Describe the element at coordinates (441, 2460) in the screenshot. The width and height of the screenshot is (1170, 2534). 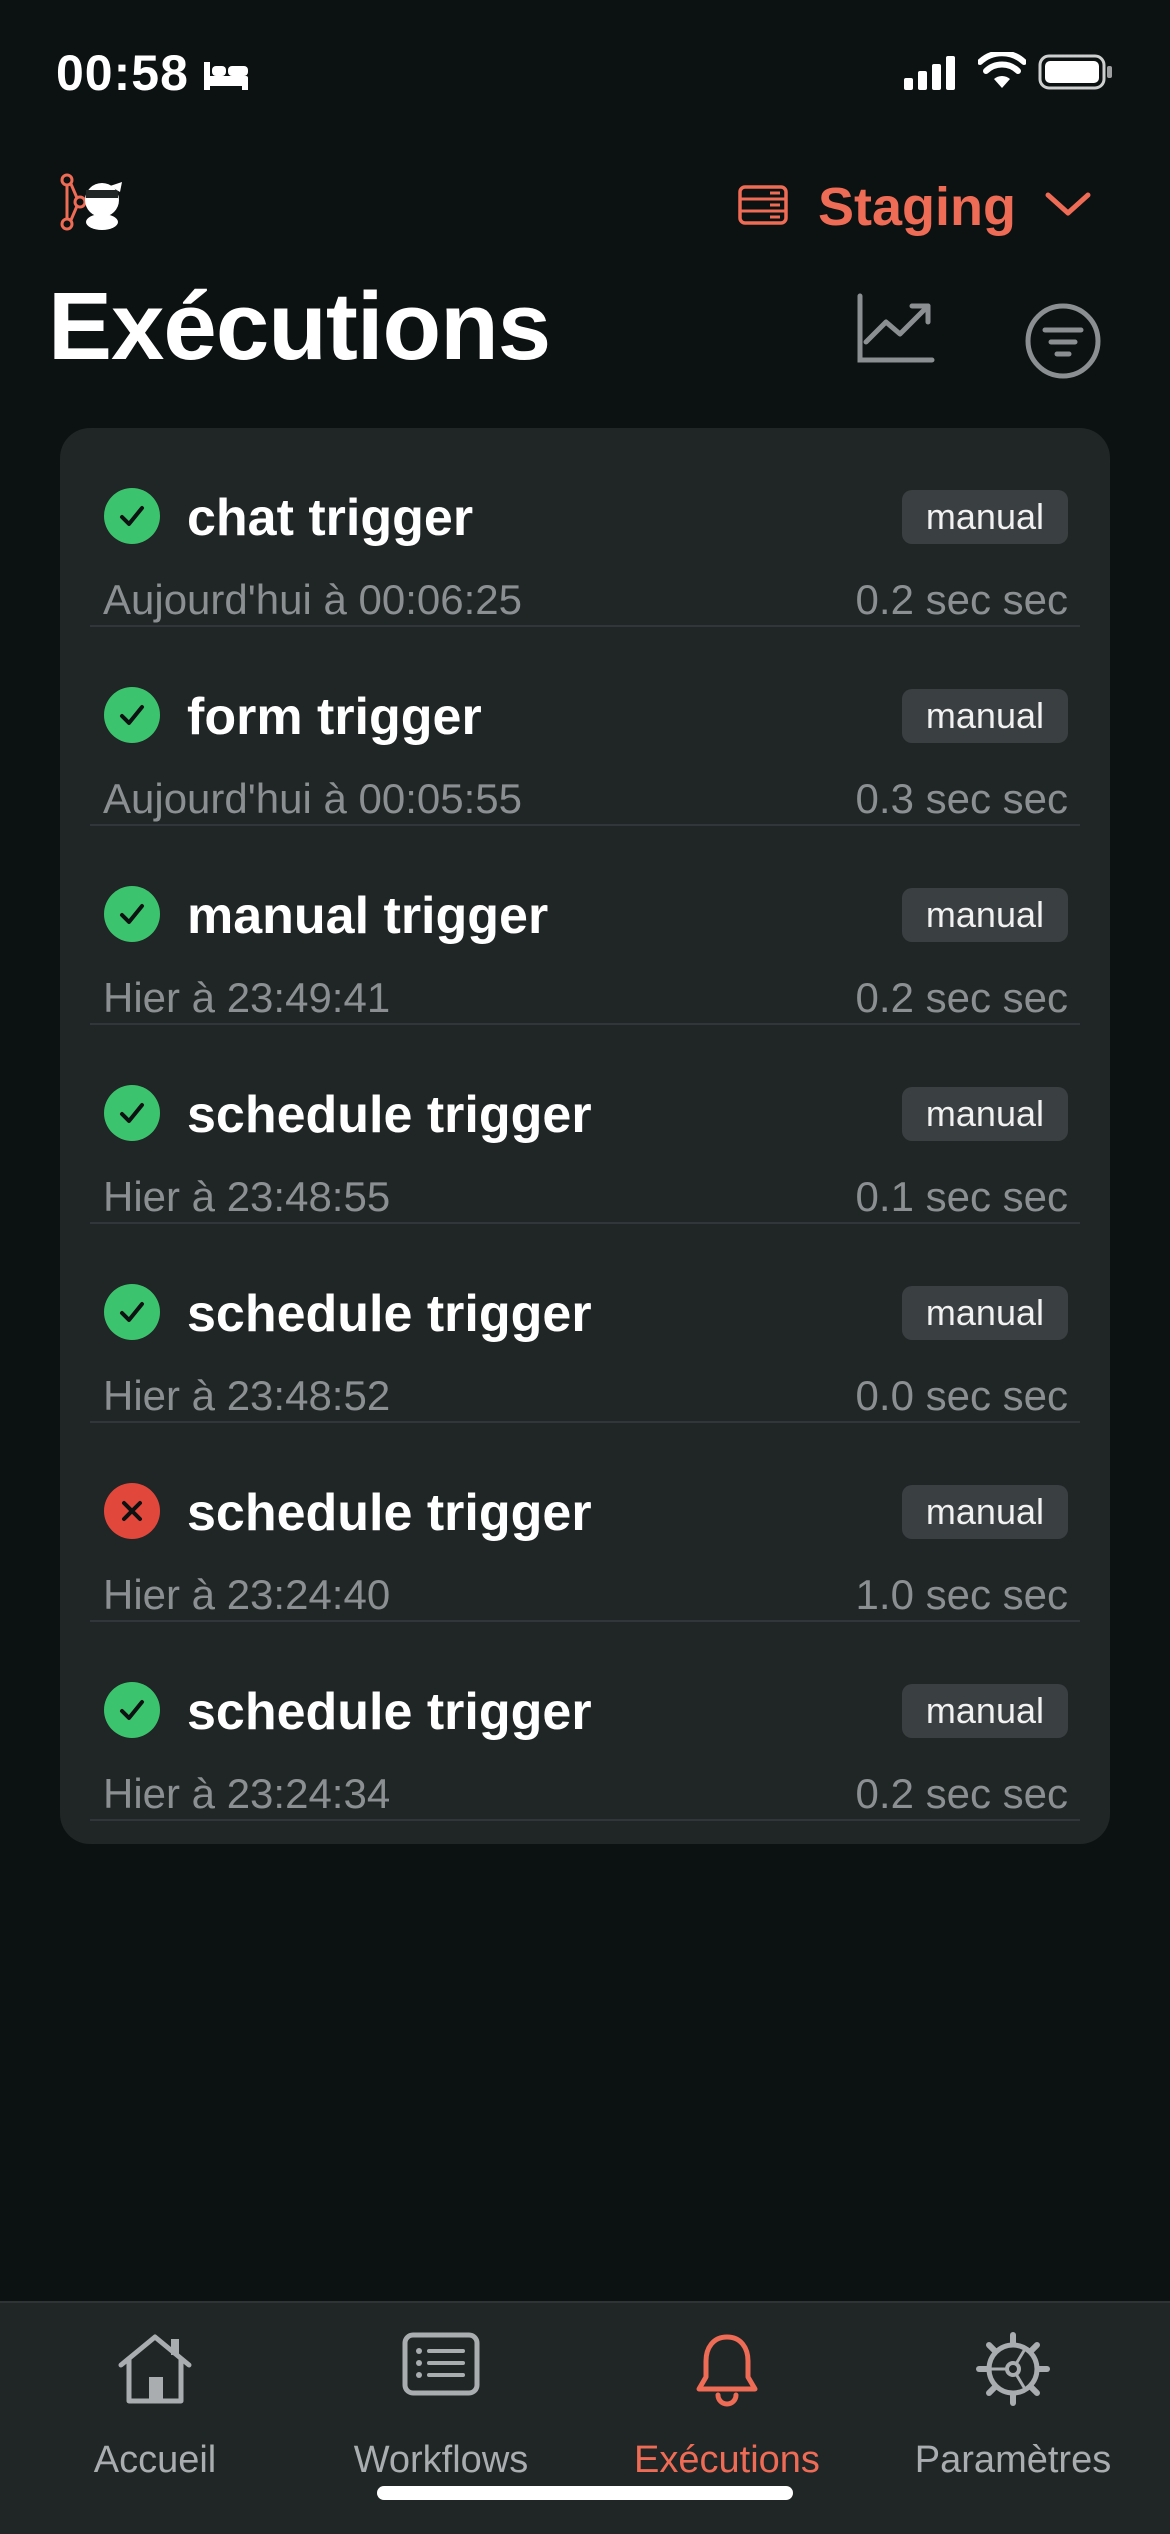
I see `tab-label: Workflows` at that location.